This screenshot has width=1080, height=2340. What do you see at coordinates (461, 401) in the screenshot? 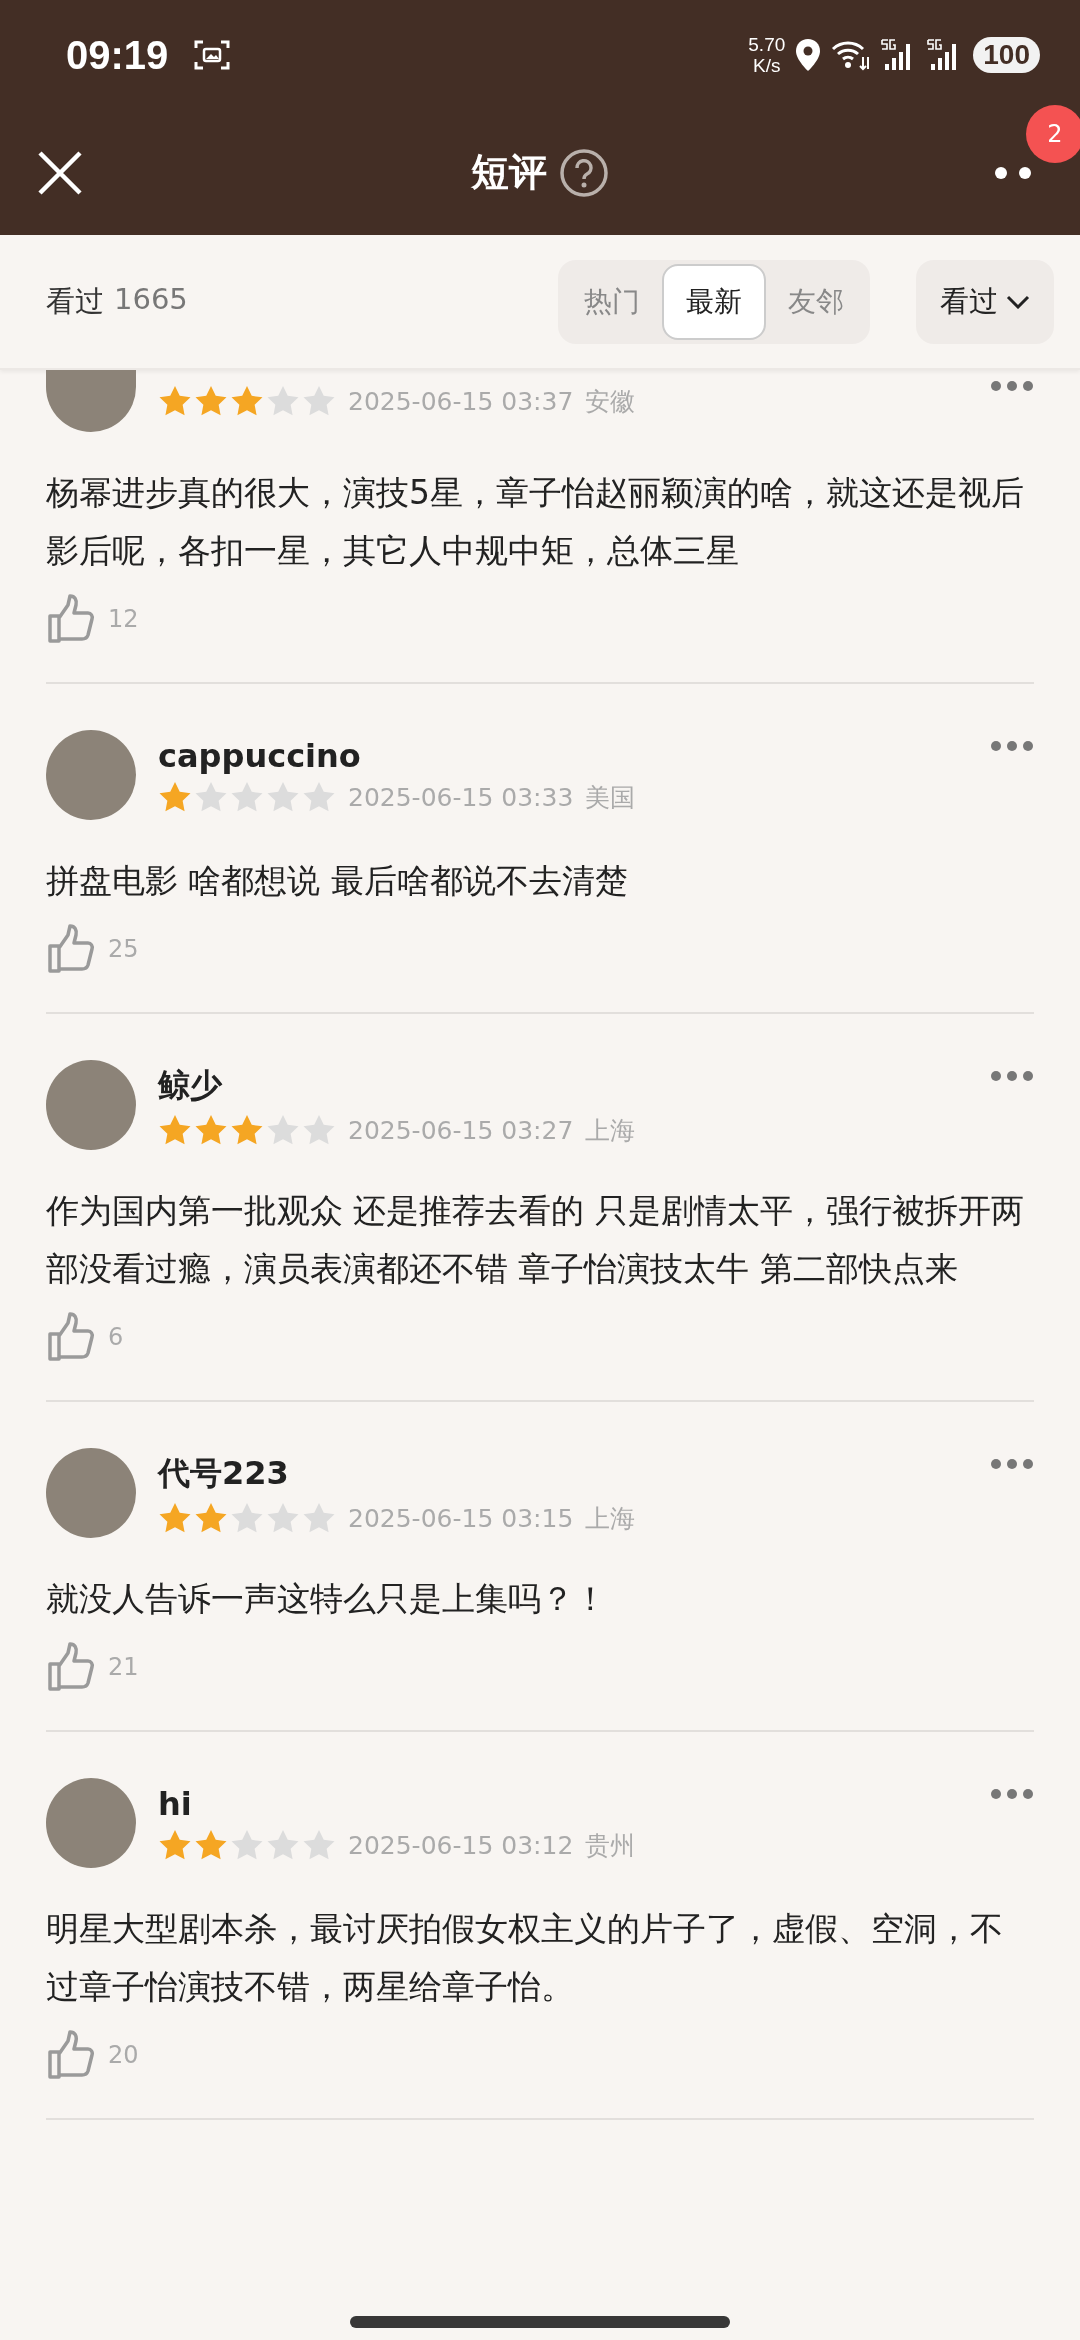
I see `review-time: 2025-06-15 03:37` at bounding box center [461, 401].